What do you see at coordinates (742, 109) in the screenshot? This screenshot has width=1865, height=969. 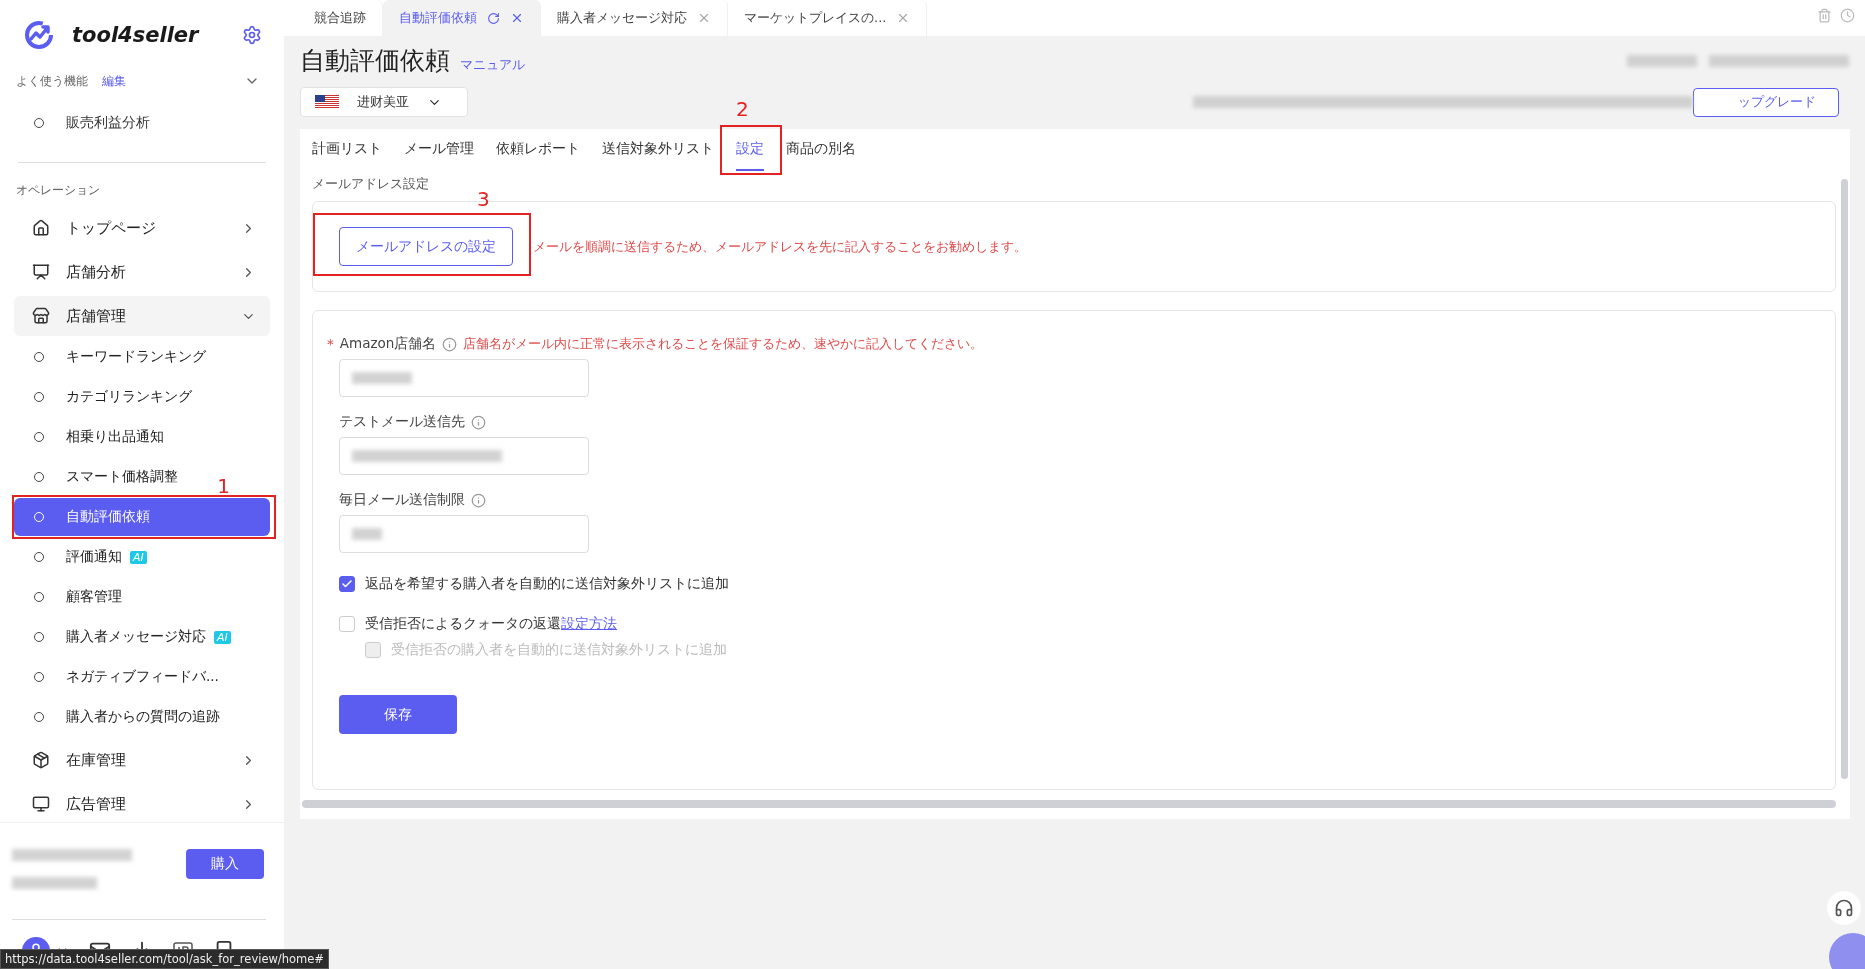 I see `annotation-number: 2` at bounding box center [742, 109].